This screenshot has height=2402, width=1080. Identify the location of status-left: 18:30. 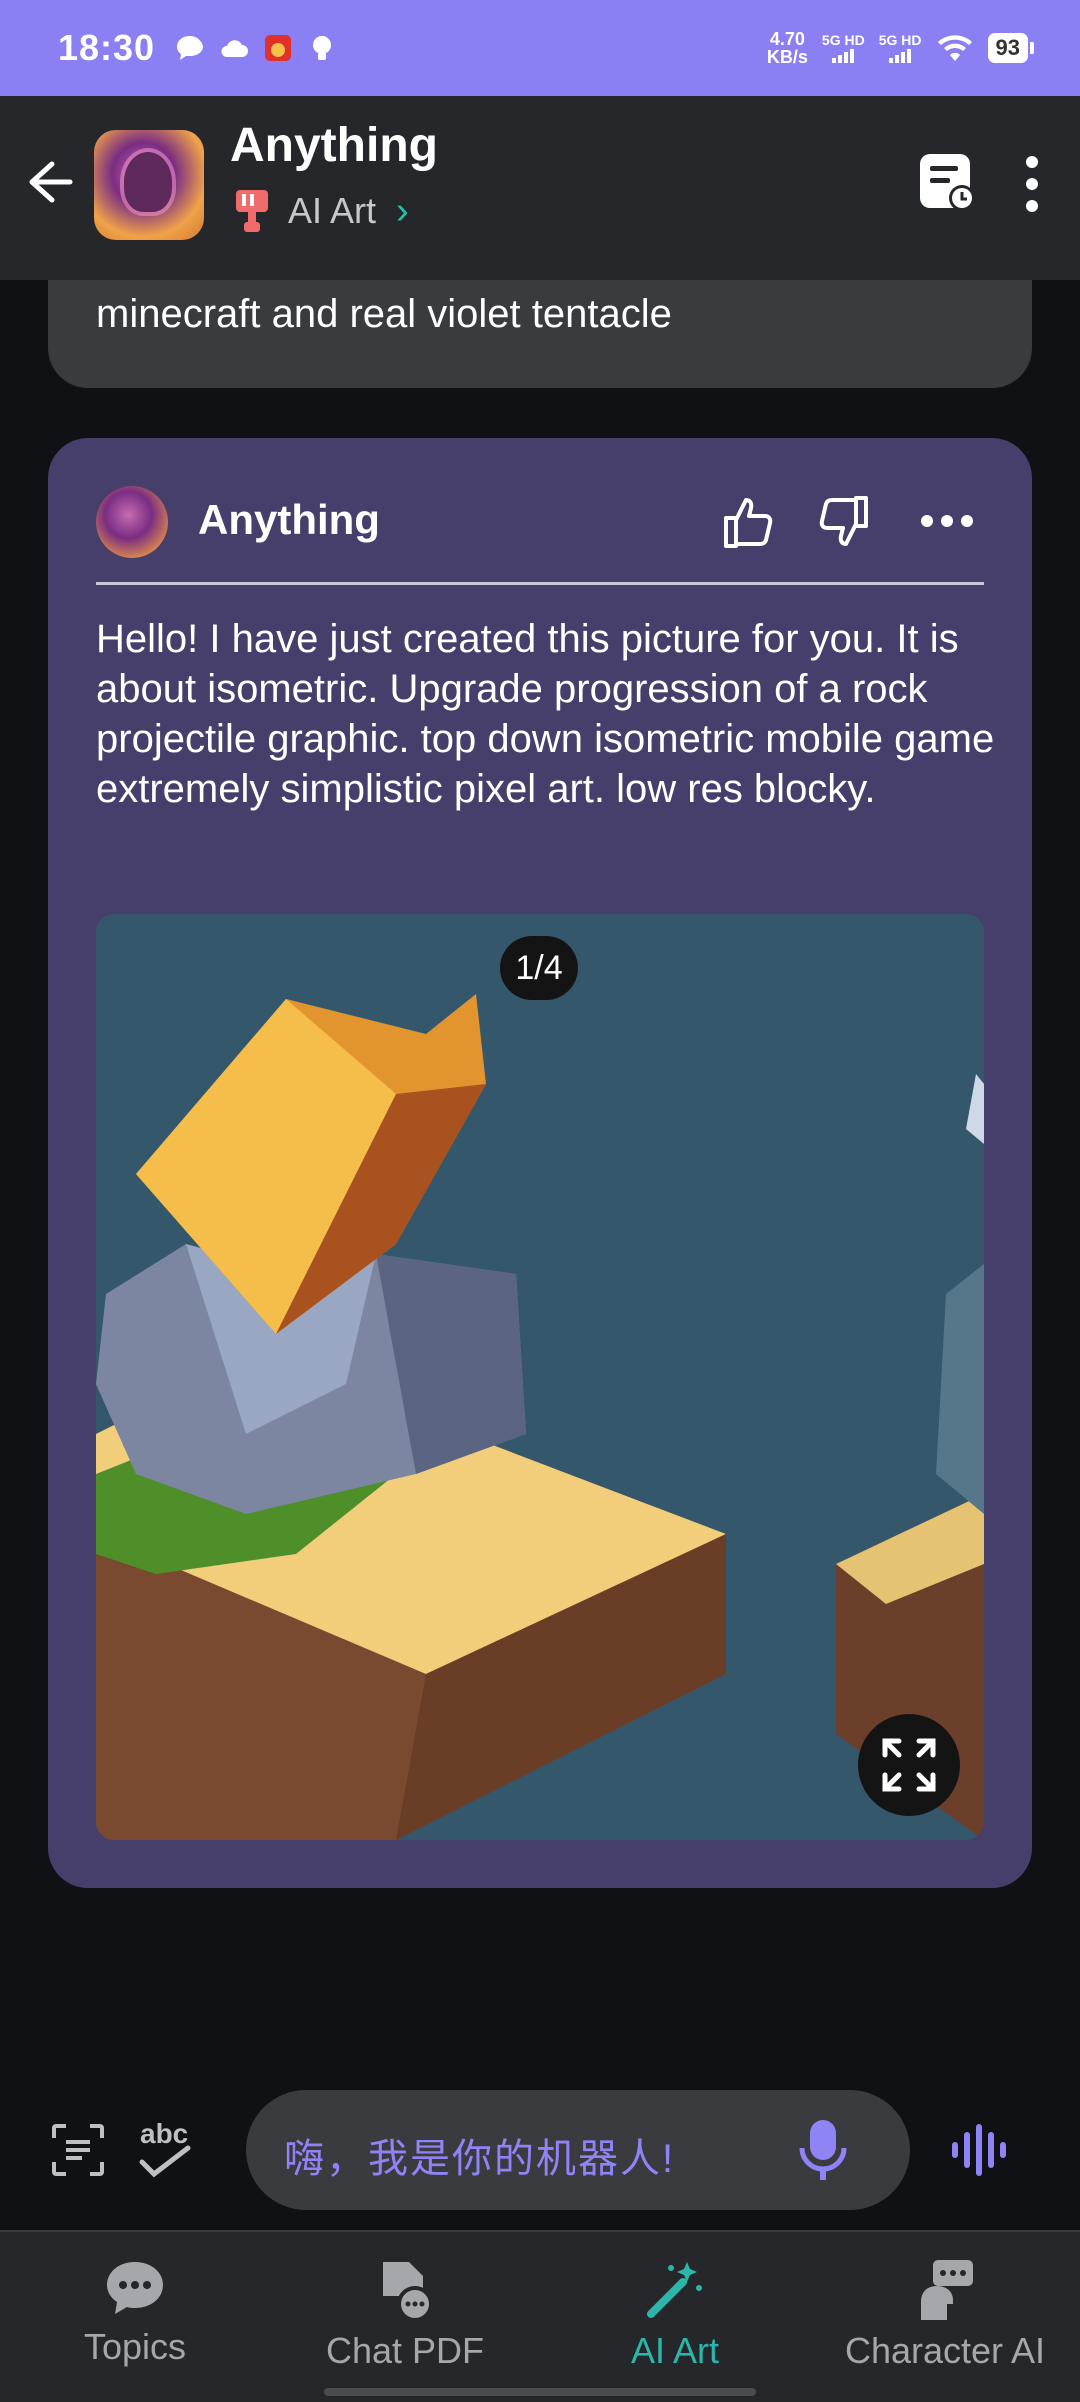
(197, 48).